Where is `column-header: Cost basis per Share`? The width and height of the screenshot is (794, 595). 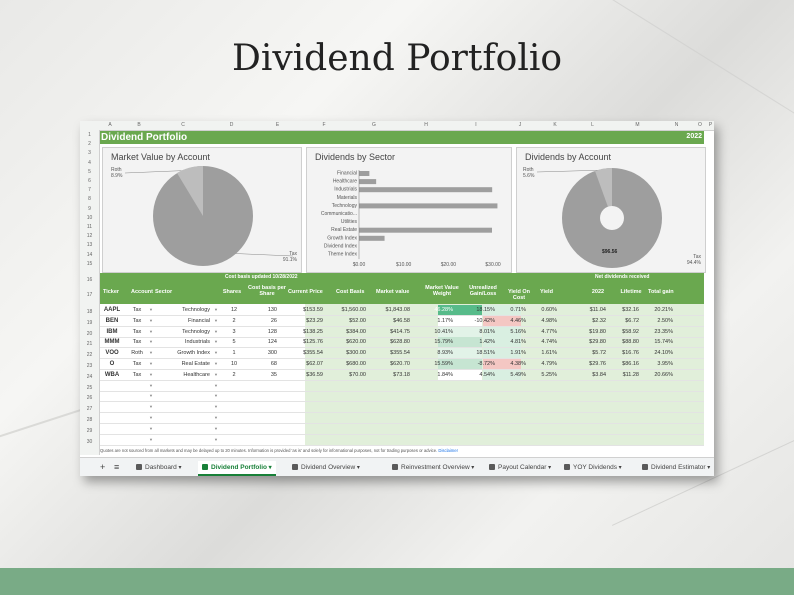 column-header: Cost basis per Share is located at coordinates (267, 291).